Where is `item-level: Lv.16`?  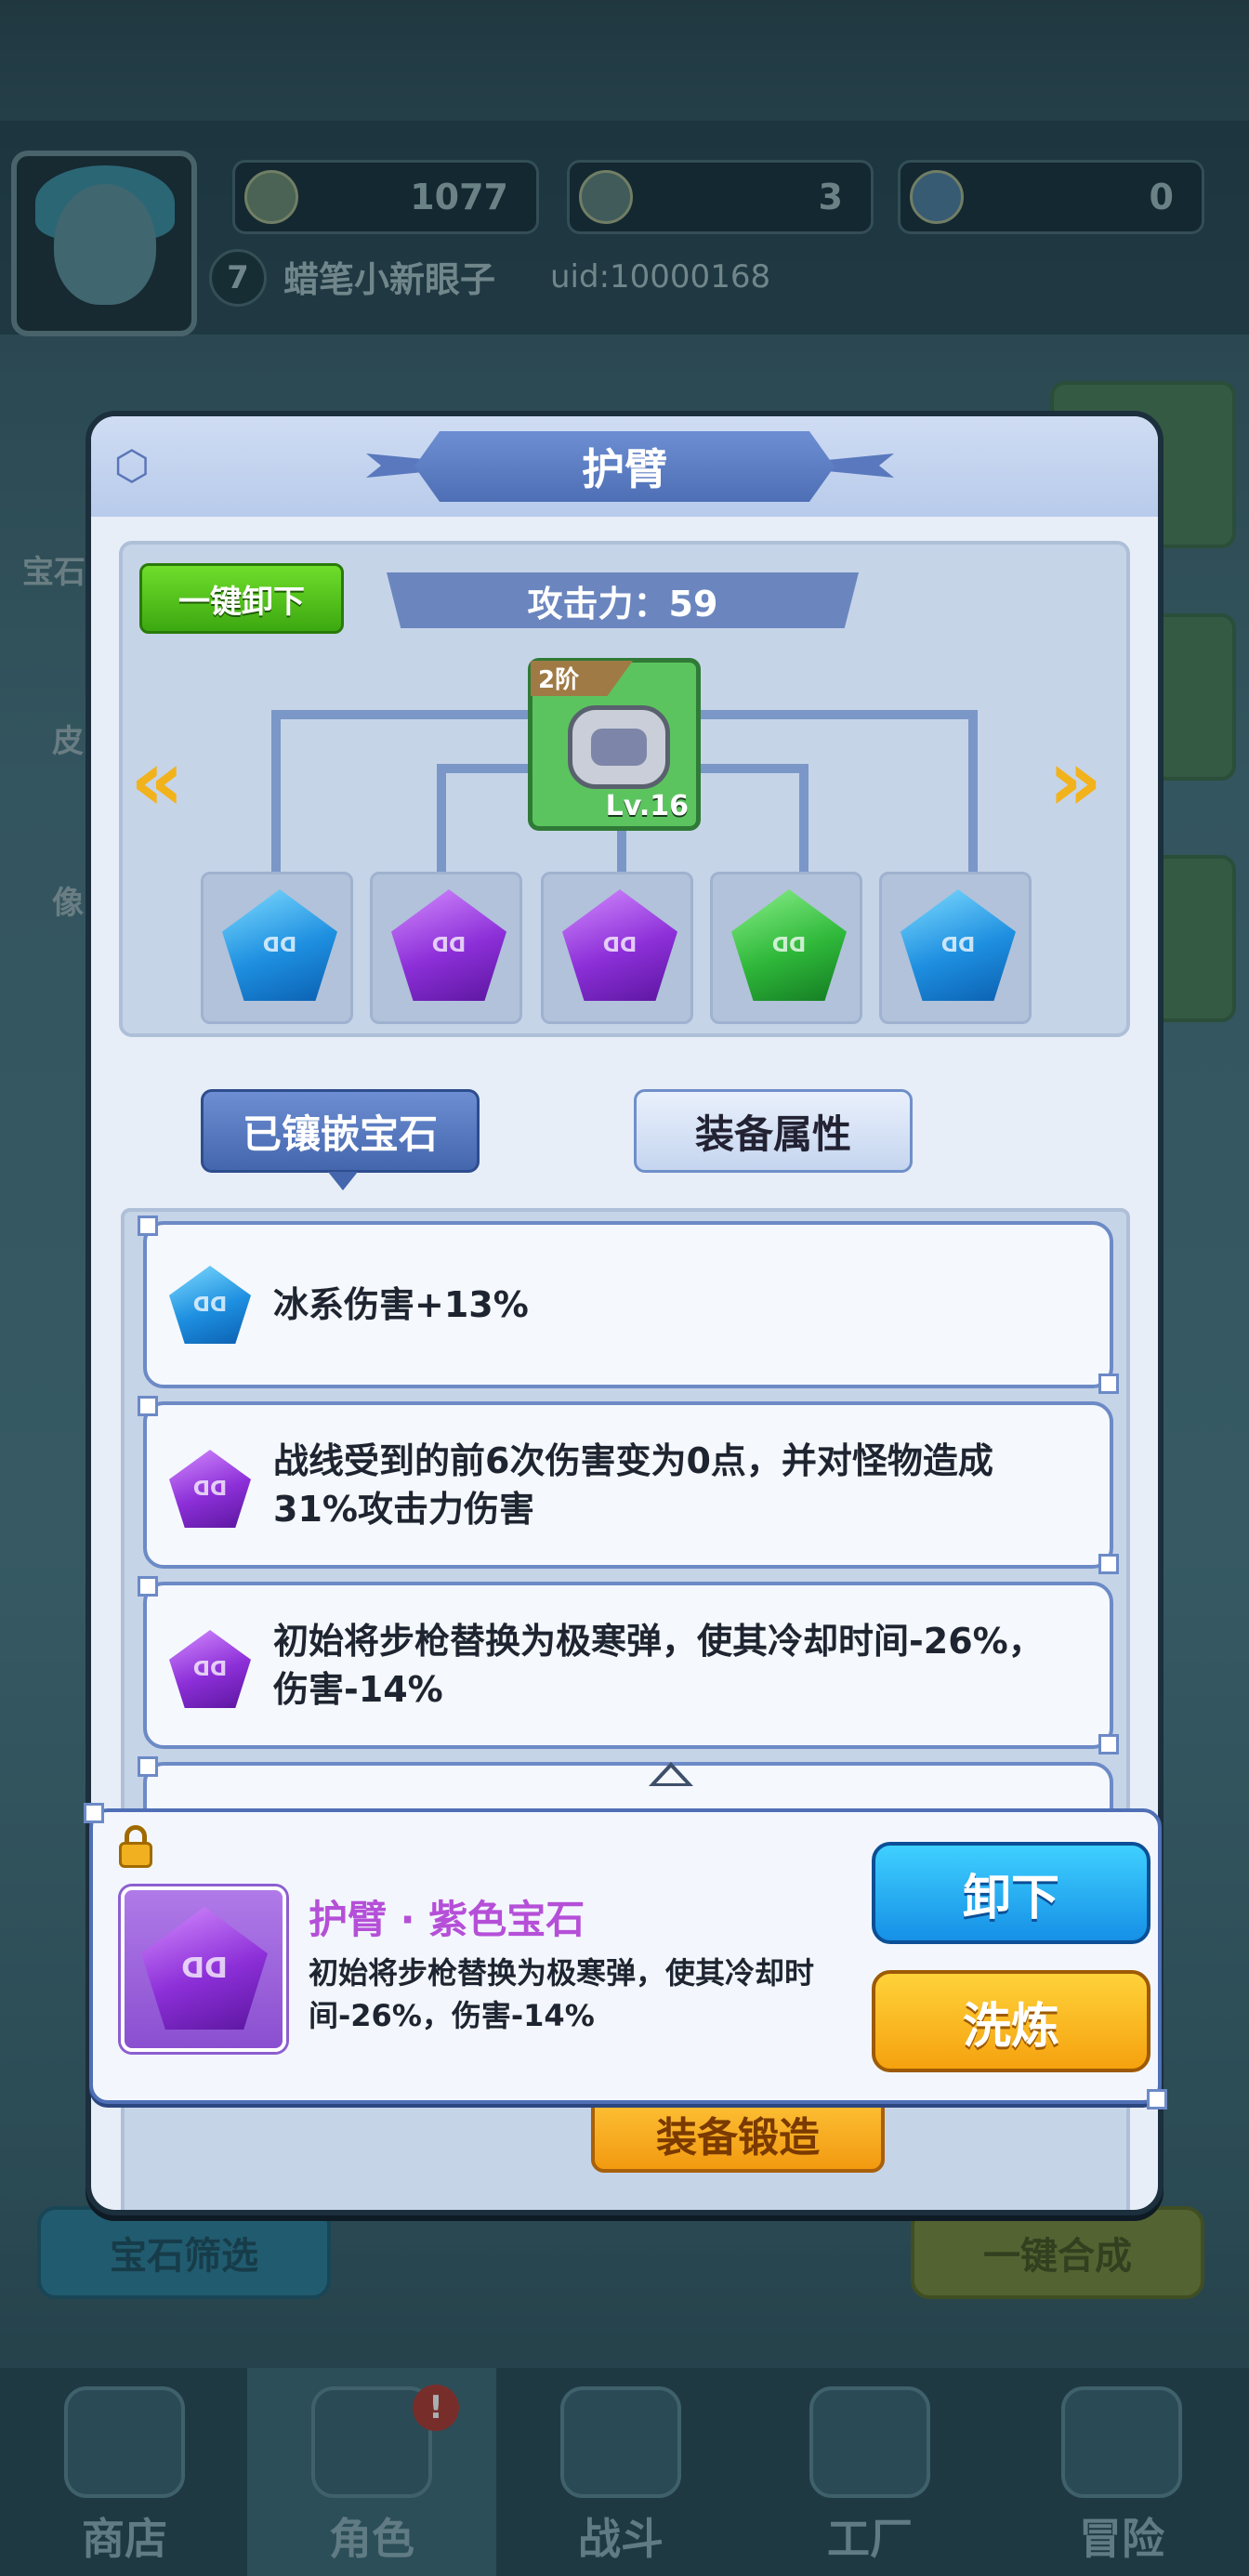 item-level: Lv.16 is located at coordinates (647, 806).